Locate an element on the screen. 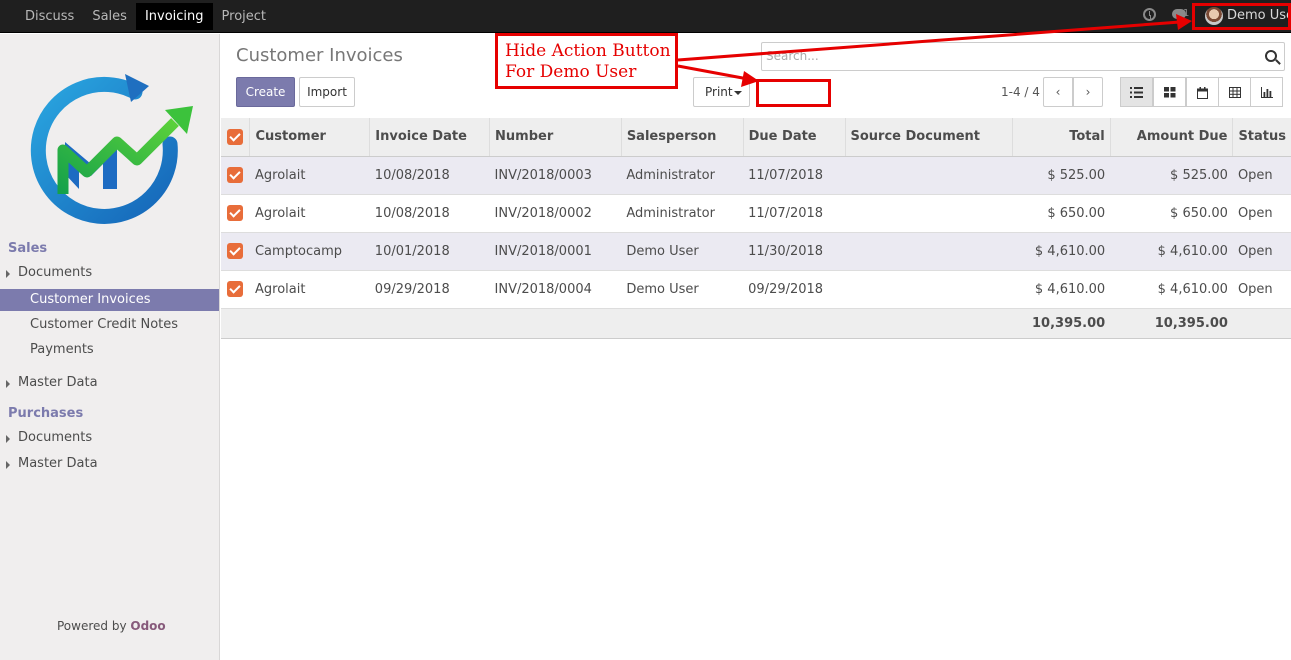 This screenshot has height=660, width=1291. cell-total: $ 4,610.00 is located at coordinates (1061, 289).